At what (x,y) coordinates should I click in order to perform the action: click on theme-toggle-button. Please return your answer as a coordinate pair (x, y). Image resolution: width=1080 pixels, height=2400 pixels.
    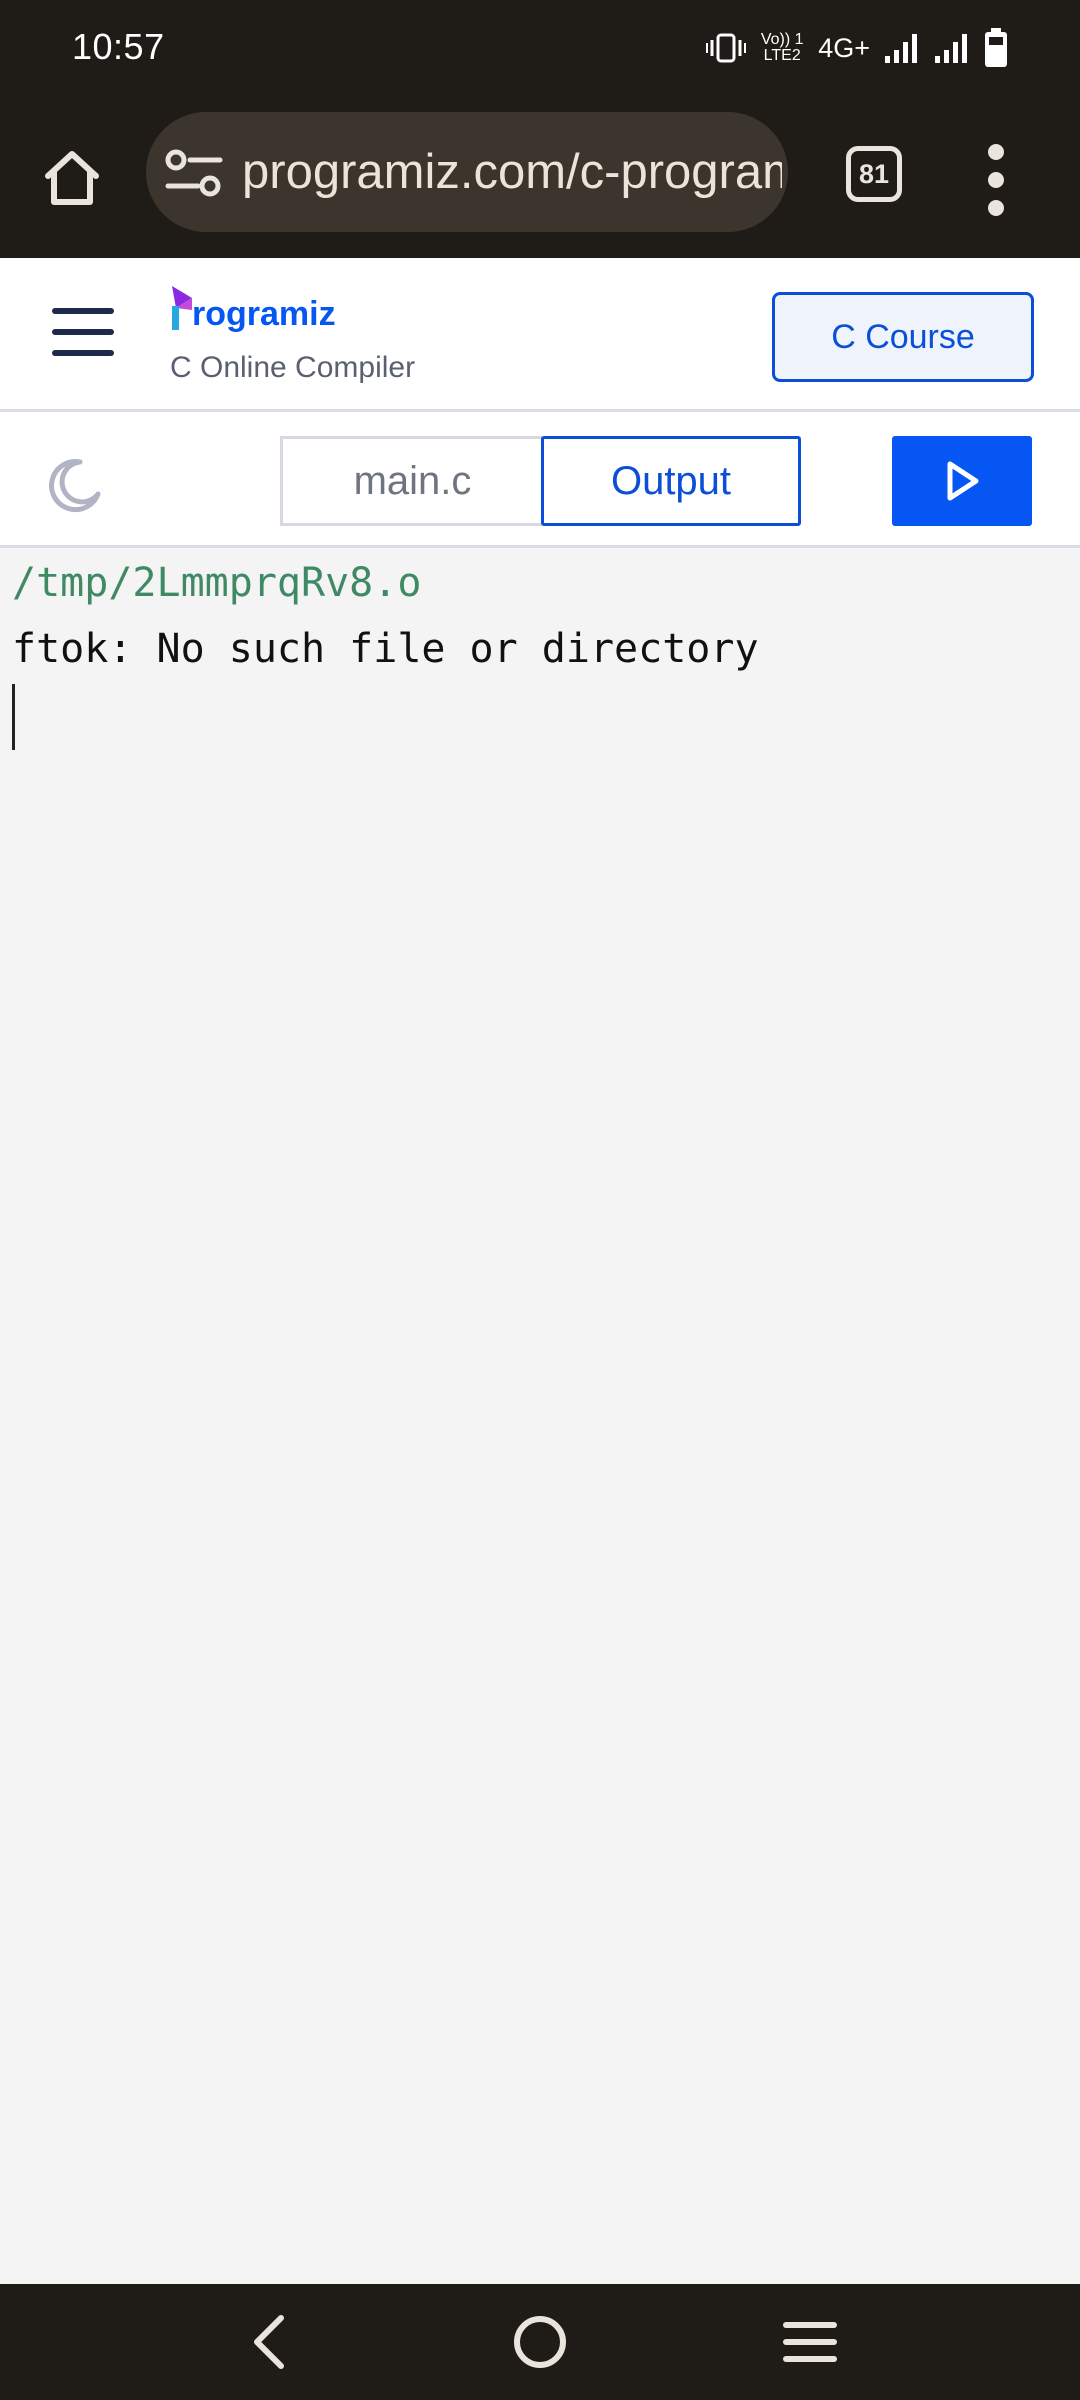
    Looking at the image, I should click on (73, 485).